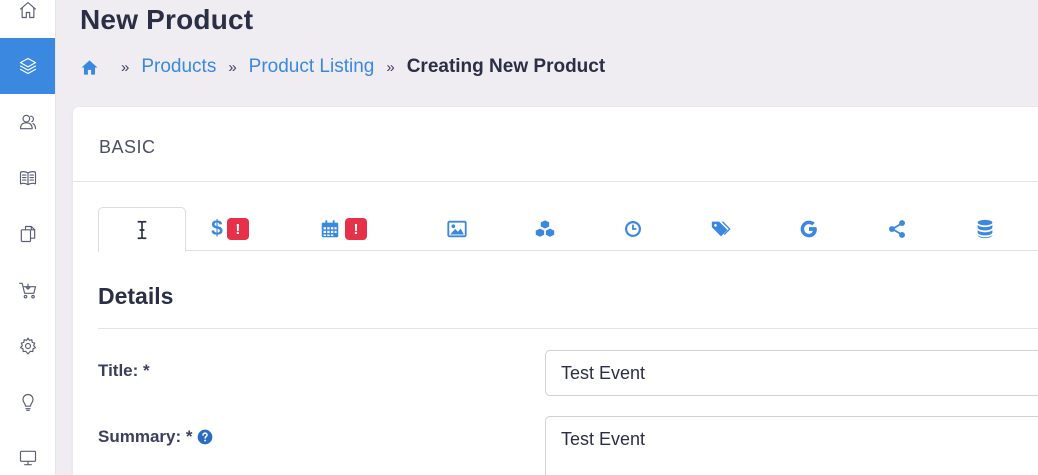  Describe the element at coordinates (343, 229) in the screenshot. I see `tab-schedule: !` at that location.